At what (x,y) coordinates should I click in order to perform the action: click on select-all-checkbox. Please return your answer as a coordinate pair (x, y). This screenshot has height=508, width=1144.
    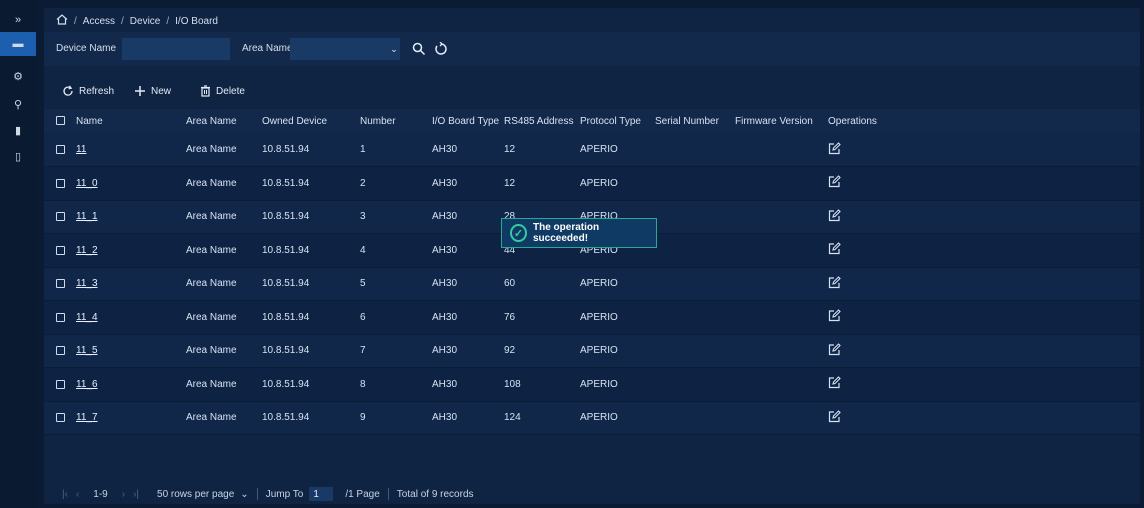
    Looking at the image, I should click on (60, 121).